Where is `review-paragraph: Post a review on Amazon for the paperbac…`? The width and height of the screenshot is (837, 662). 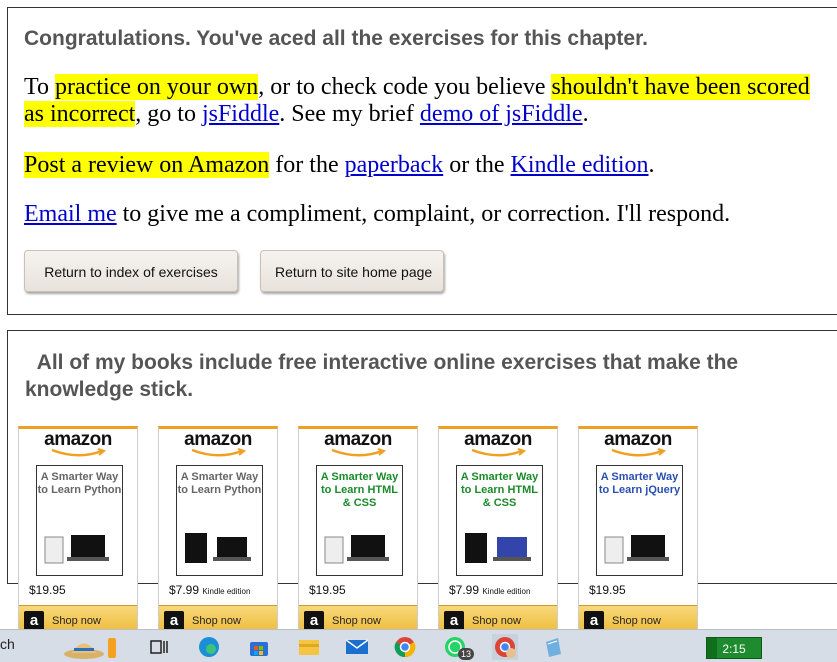
review-paragraph: Post a review on Amazon for the paperbac… is located at coordinates (339, 165).